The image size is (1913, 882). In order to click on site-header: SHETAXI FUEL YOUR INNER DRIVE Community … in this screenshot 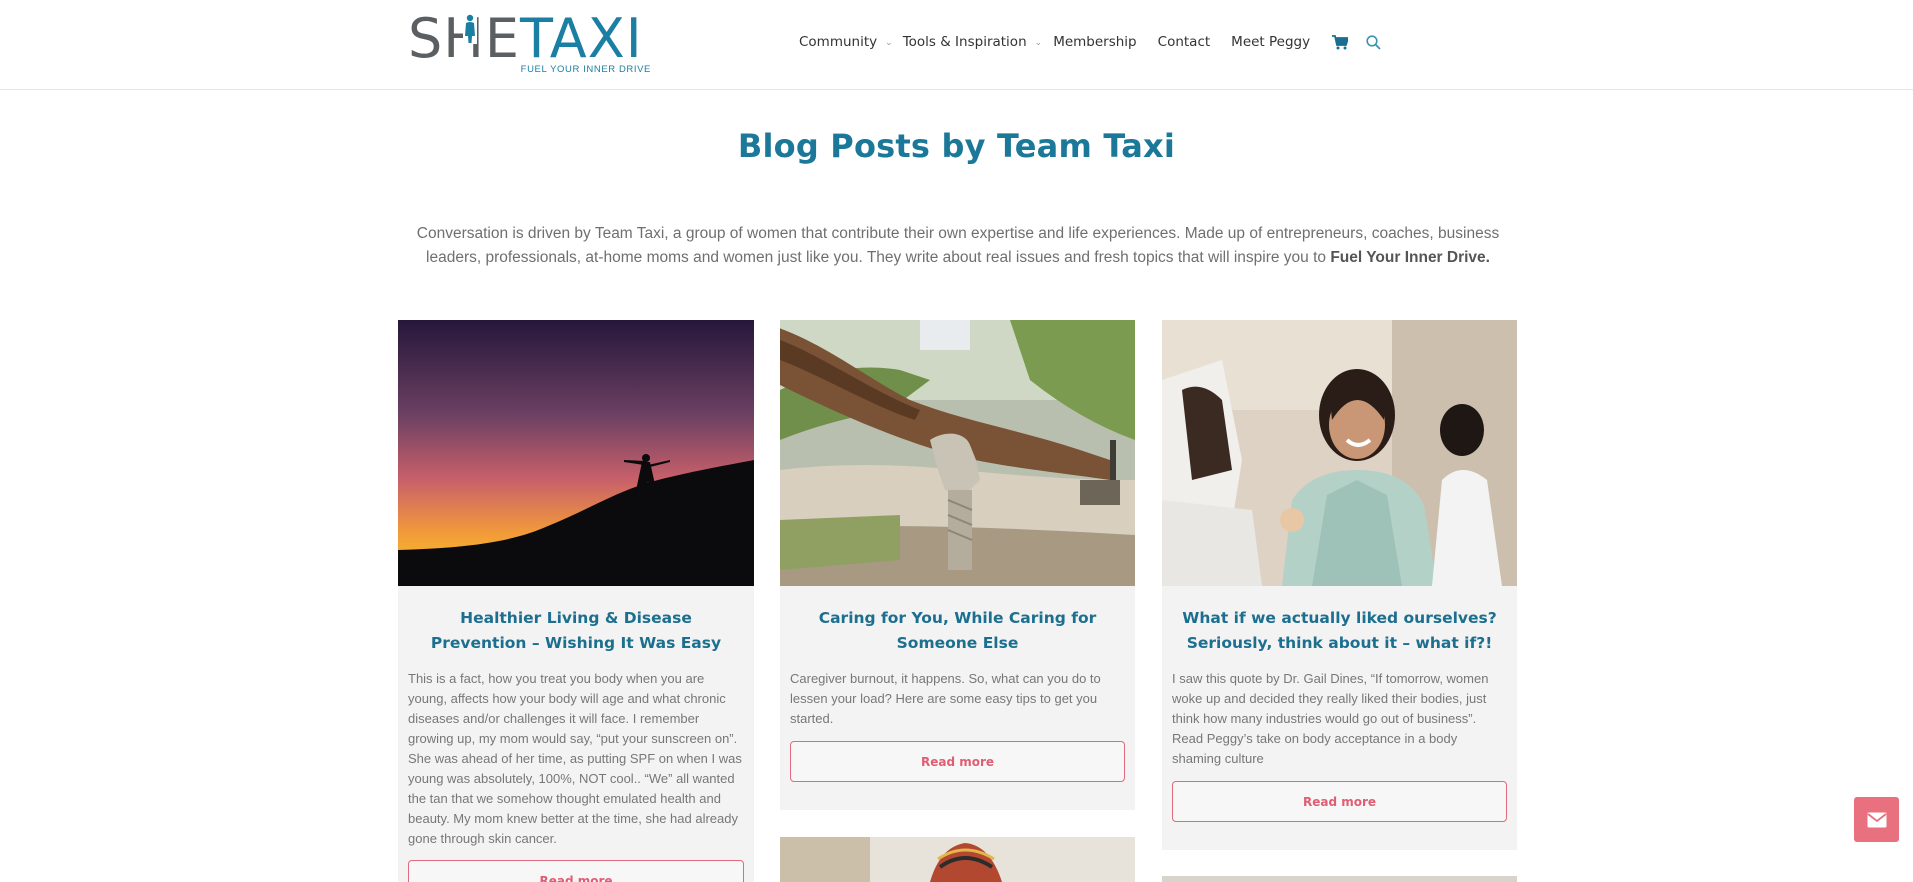, I will do `click(956, 45)`.